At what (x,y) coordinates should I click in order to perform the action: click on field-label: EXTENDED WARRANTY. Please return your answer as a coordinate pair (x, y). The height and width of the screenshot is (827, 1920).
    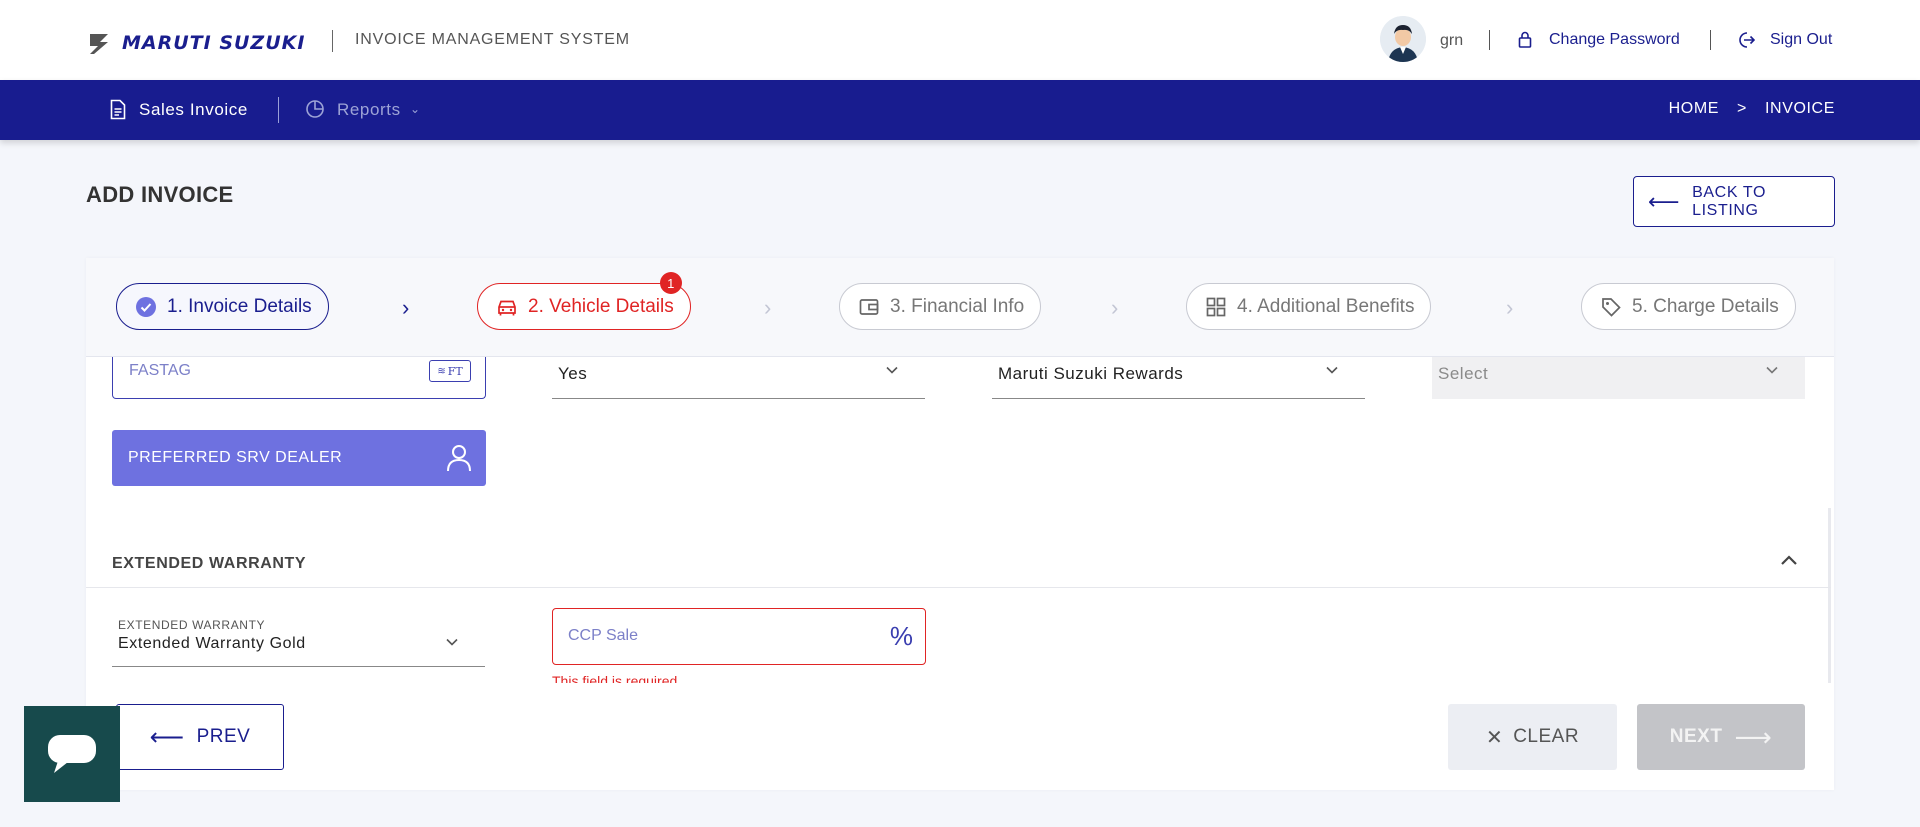
    Looking at the image, I should click on (192, 625).